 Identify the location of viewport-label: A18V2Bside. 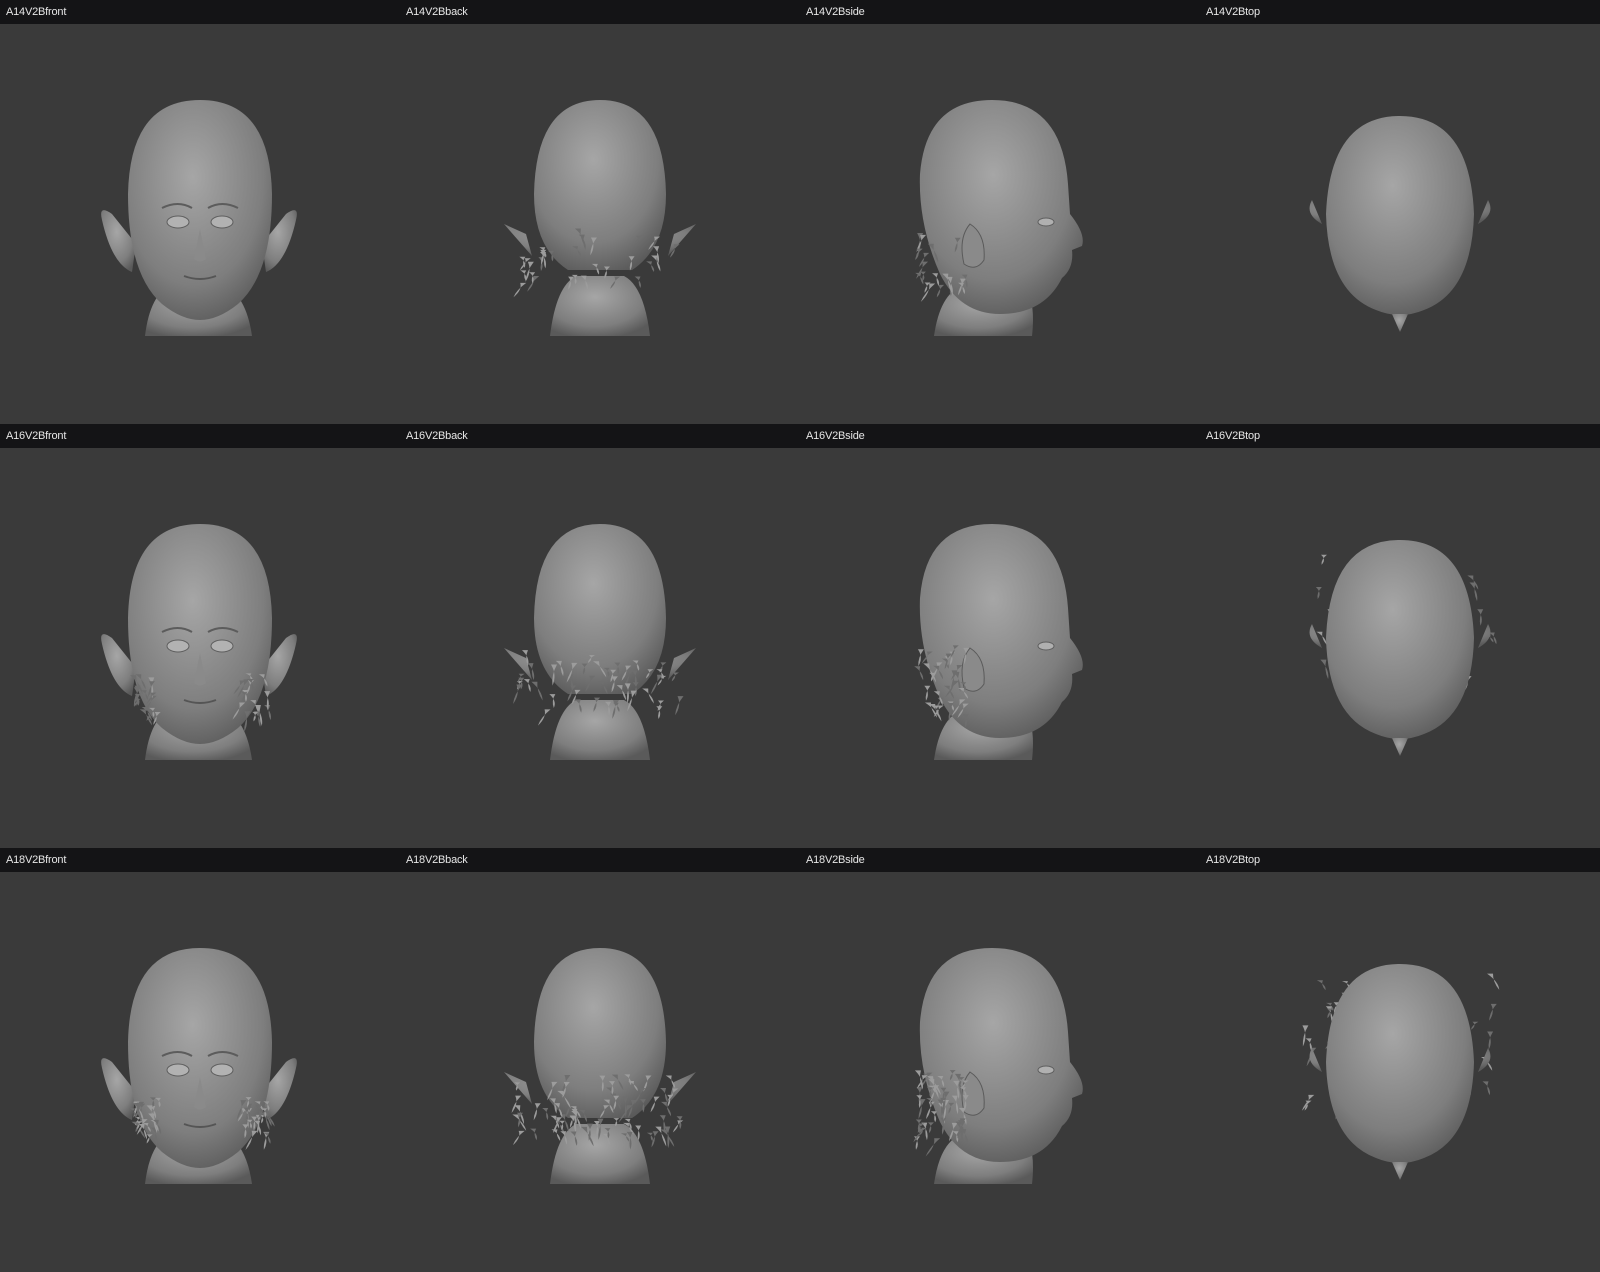
(1000, 860).